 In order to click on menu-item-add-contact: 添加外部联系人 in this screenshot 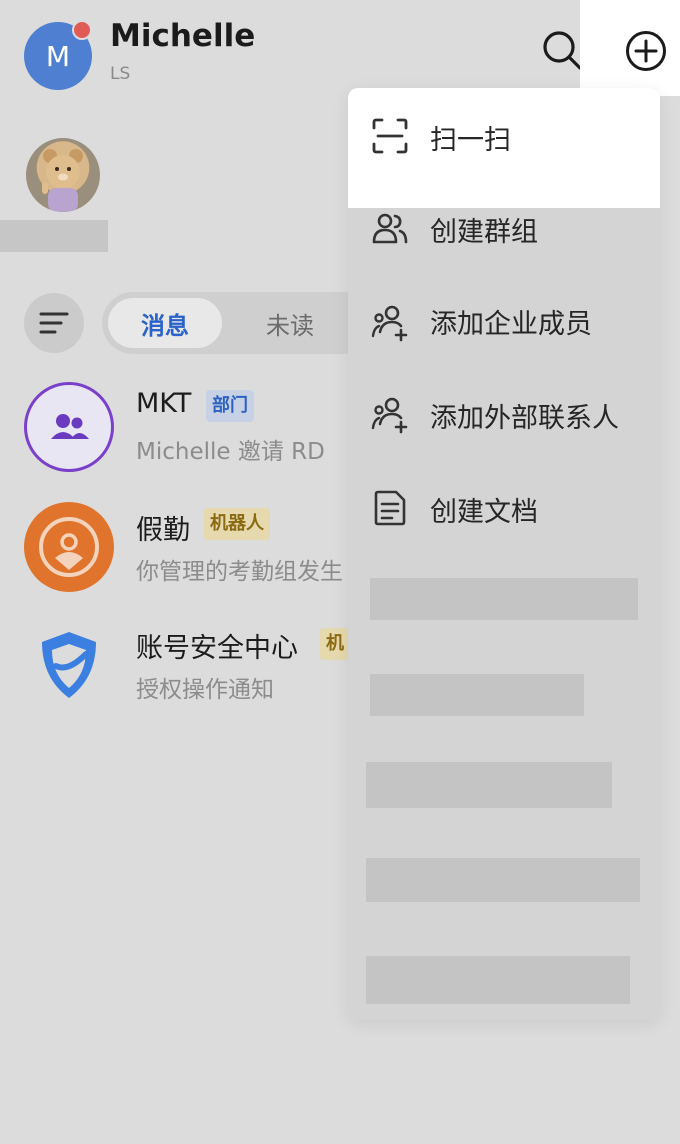, I will do `click(504, 415)`.